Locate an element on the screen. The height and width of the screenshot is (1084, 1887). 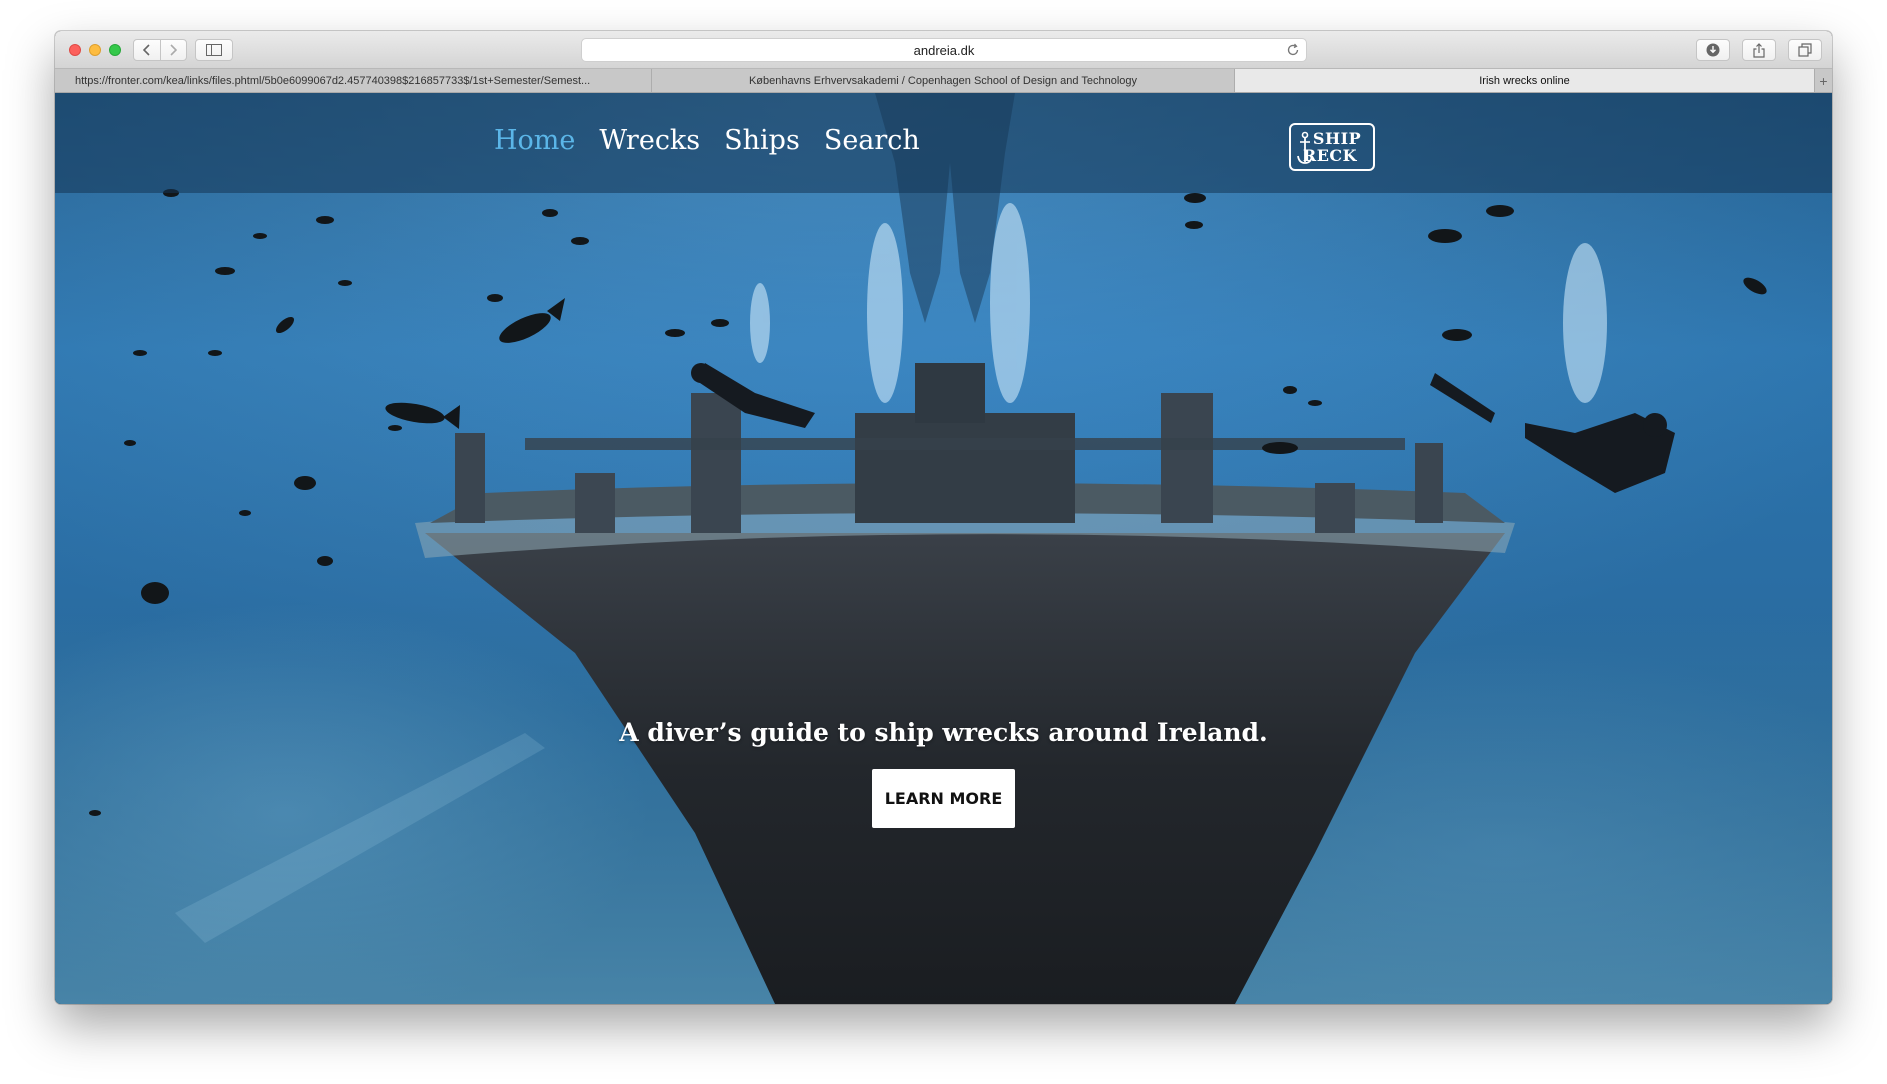
download-icon is located at coordinates (1713, 50).